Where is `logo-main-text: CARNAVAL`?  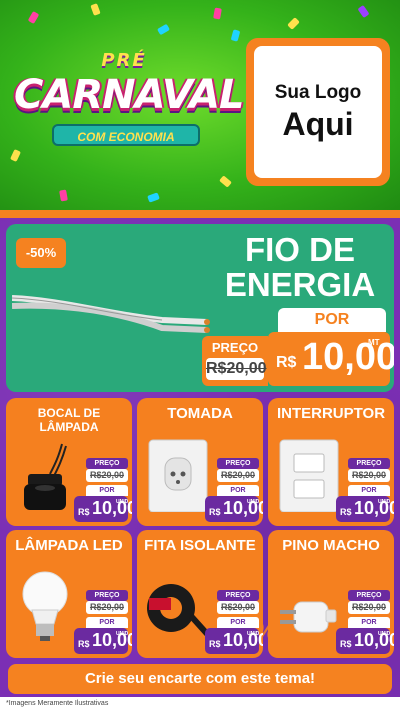 logo-main-text: CARNAVAL is located at coordinates (129, 95).